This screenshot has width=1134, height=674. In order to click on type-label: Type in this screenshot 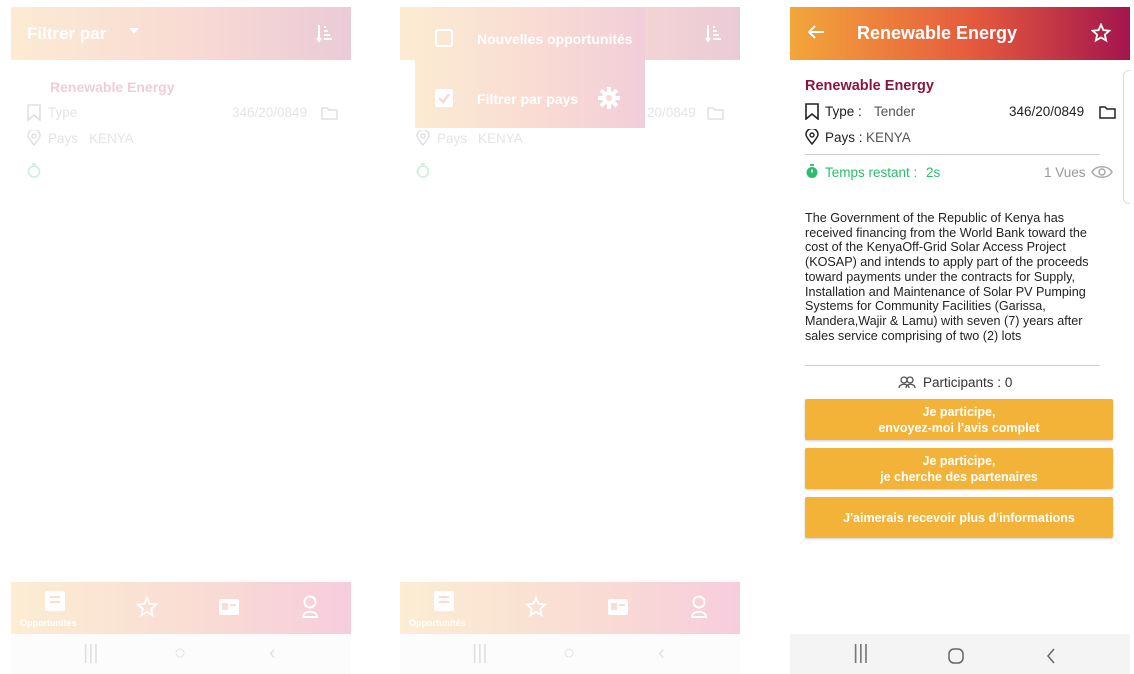, I will do `click(63, 112)`.